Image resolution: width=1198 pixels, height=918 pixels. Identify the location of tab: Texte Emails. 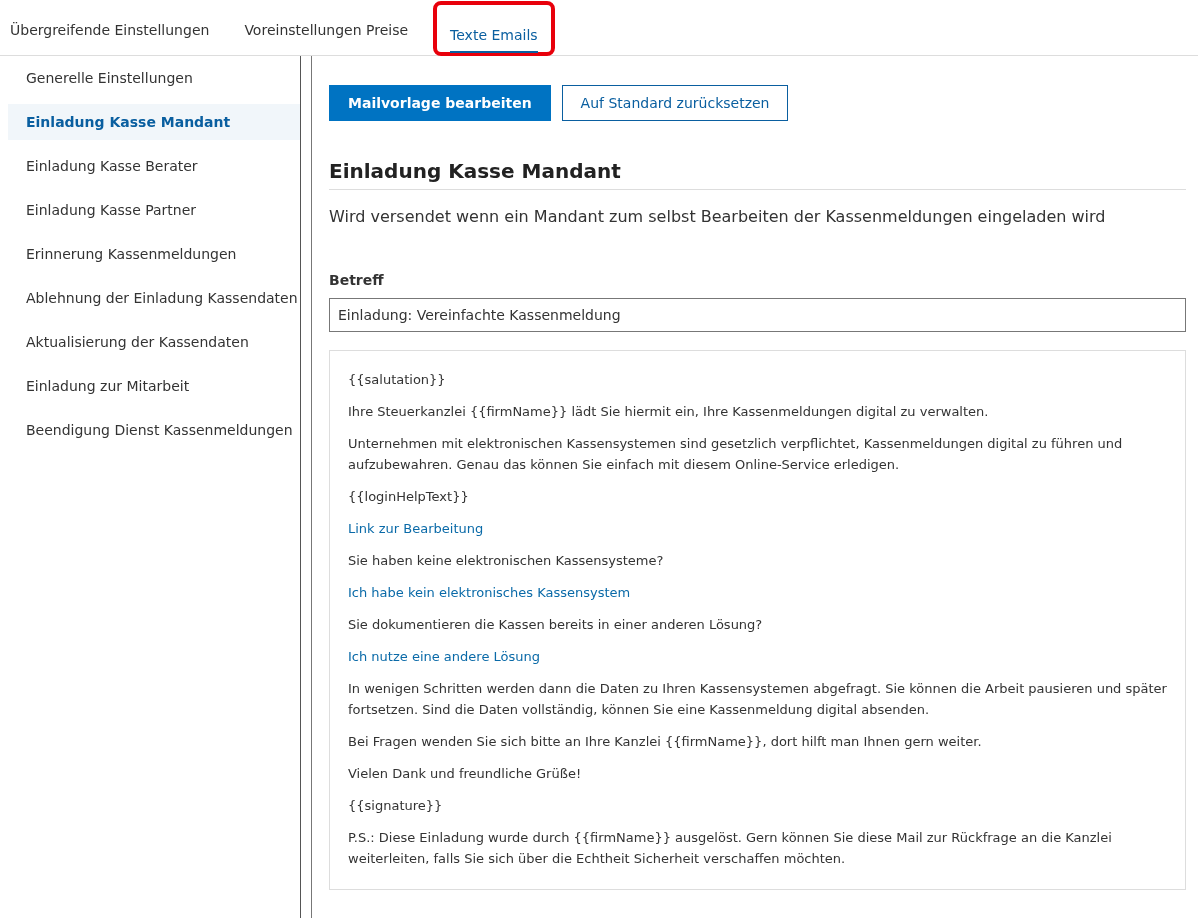
(494, 29).